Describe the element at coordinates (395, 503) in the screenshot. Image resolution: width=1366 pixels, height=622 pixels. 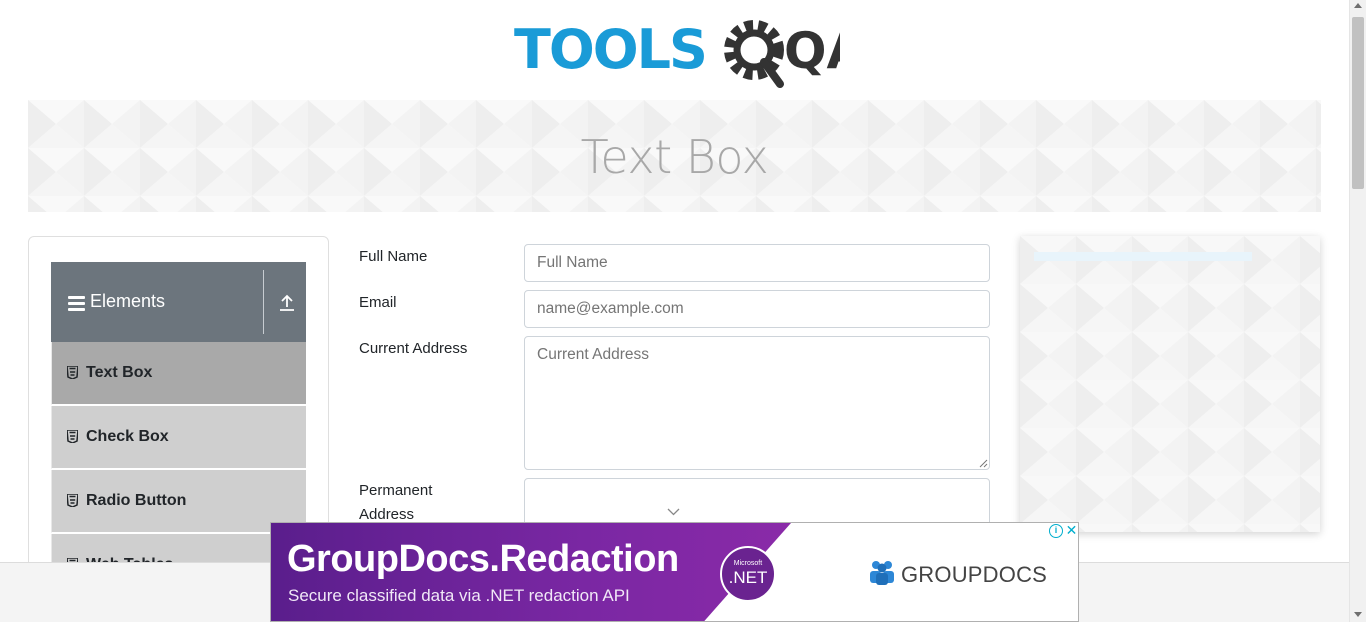
I see `permanent-address-label: Permanent Address` at that location.